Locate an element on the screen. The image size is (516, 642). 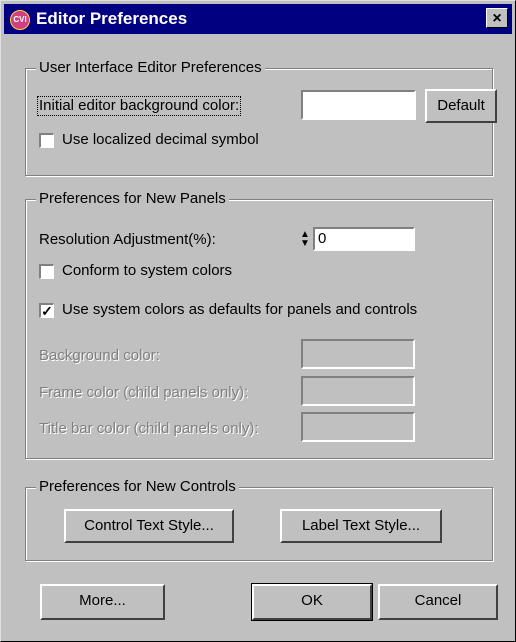
checkmark-icon: ✓ is located at coordinates (47, 311).